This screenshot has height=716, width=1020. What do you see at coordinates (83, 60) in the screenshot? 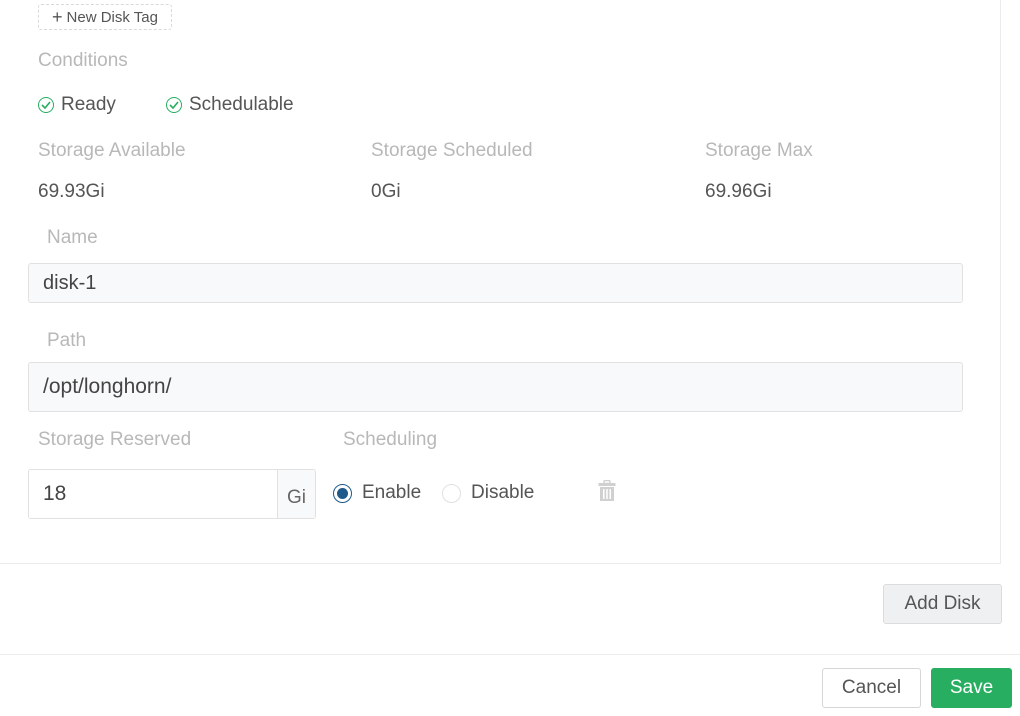
I see `conditions-label: Conditions` at bounding box center [83, 60].